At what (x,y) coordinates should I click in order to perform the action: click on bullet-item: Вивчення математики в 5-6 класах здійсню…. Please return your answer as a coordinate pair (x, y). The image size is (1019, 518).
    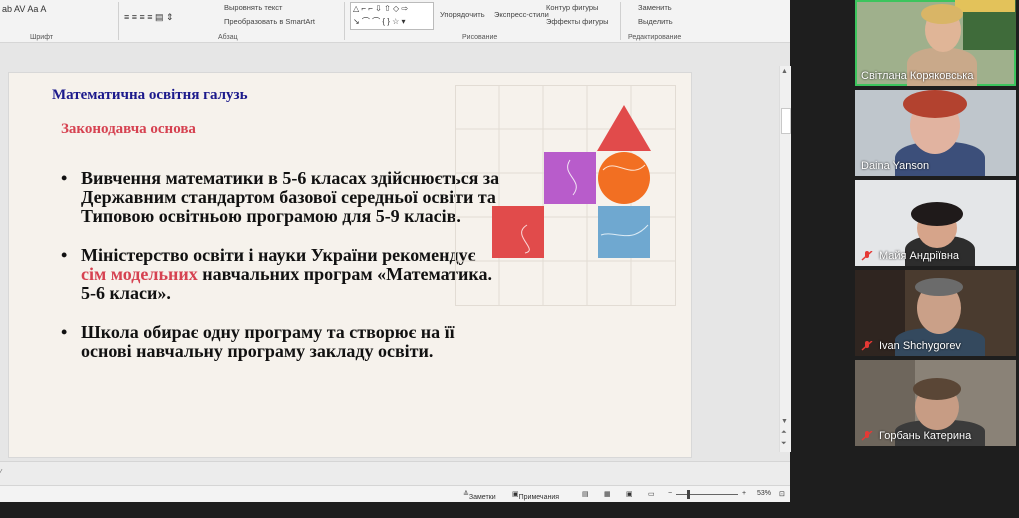
    Looking at the image, I should click on (281, 197).